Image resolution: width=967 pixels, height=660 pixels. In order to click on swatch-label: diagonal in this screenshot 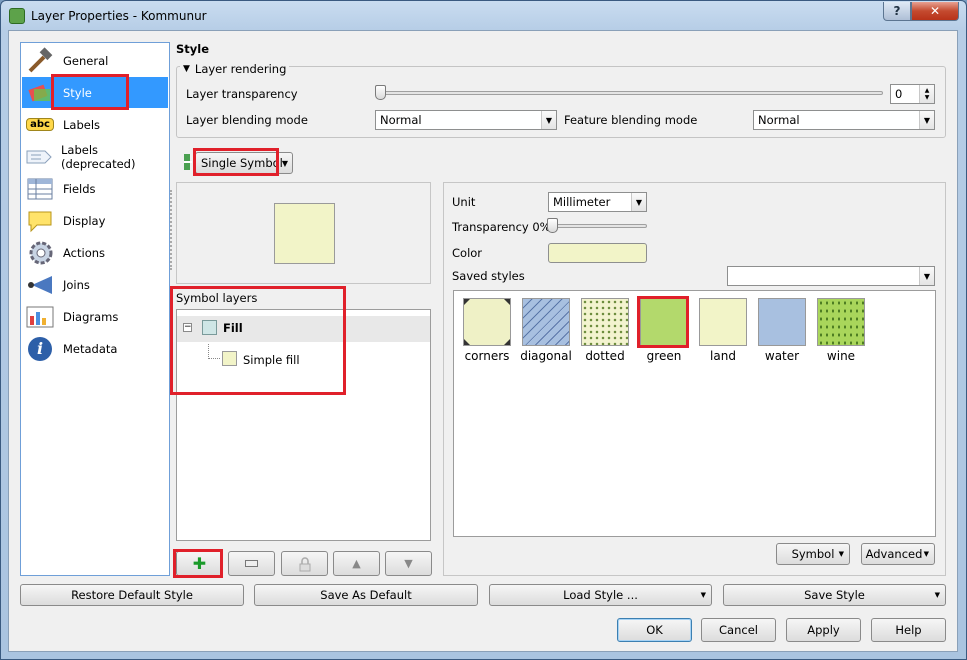, I will do `click(546, 356)`.